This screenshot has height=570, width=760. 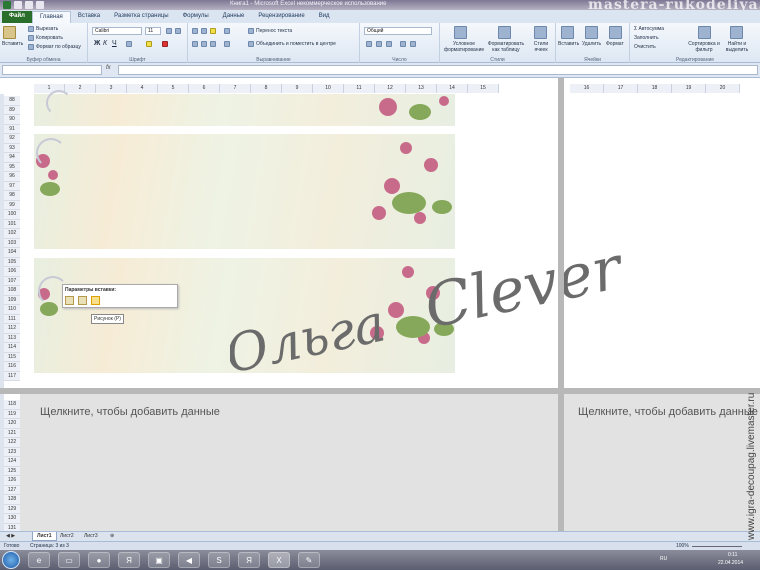 I want to click on row-header: 105, so click(x=12, y=262).